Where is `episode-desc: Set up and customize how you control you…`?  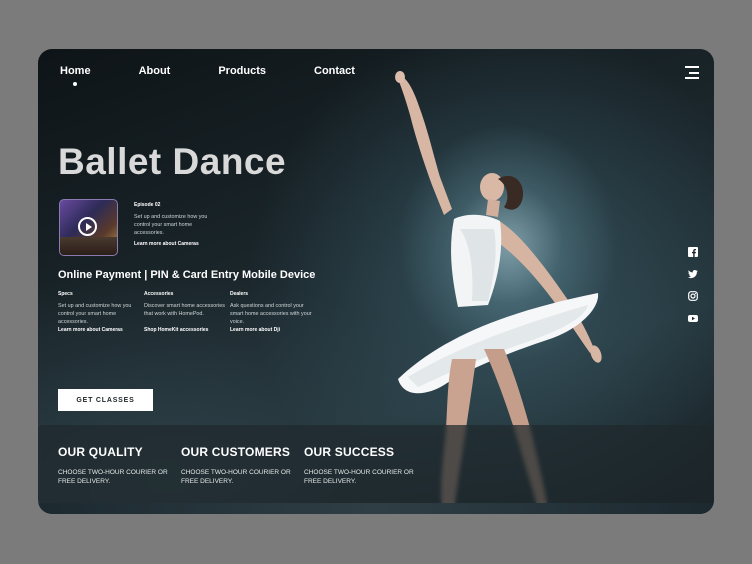 episode-desc: Set up and customize how you control you… is located at coordinates (171, 225).